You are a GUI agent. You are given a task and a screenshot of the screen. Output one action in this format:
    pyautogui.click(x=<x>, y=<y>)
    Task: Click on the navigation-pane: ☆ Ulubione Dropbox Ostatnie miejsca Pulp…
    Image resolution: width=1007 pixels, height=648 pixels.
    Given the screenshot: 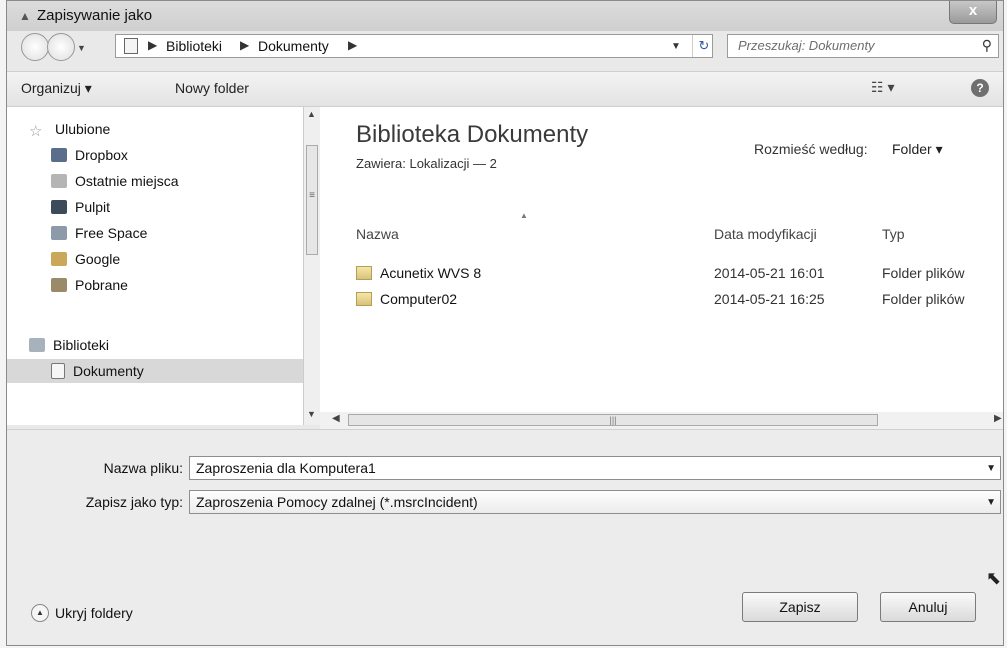 What is the action you would take?
    pyautogui.click(x=155, y=266)
    